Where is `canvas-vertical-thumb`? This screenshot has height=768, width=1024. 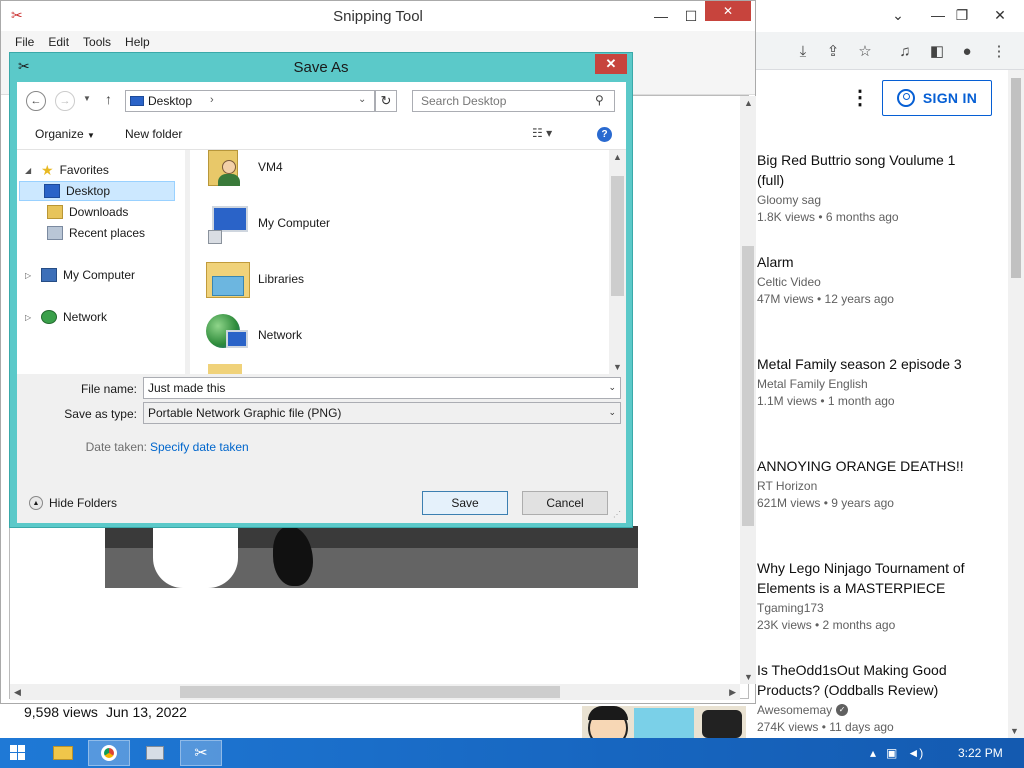
canvas-vertical-thumb is located at coordinates (748, 386).